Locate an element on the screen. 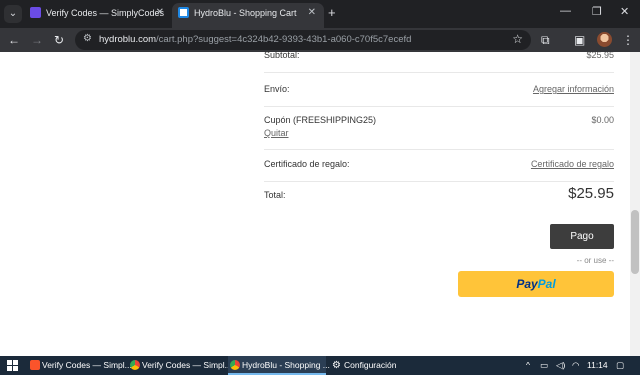 The height and width of the screenshot is (375, 640). extensions-icon: ⧉ is located at coordinates (545, 40).